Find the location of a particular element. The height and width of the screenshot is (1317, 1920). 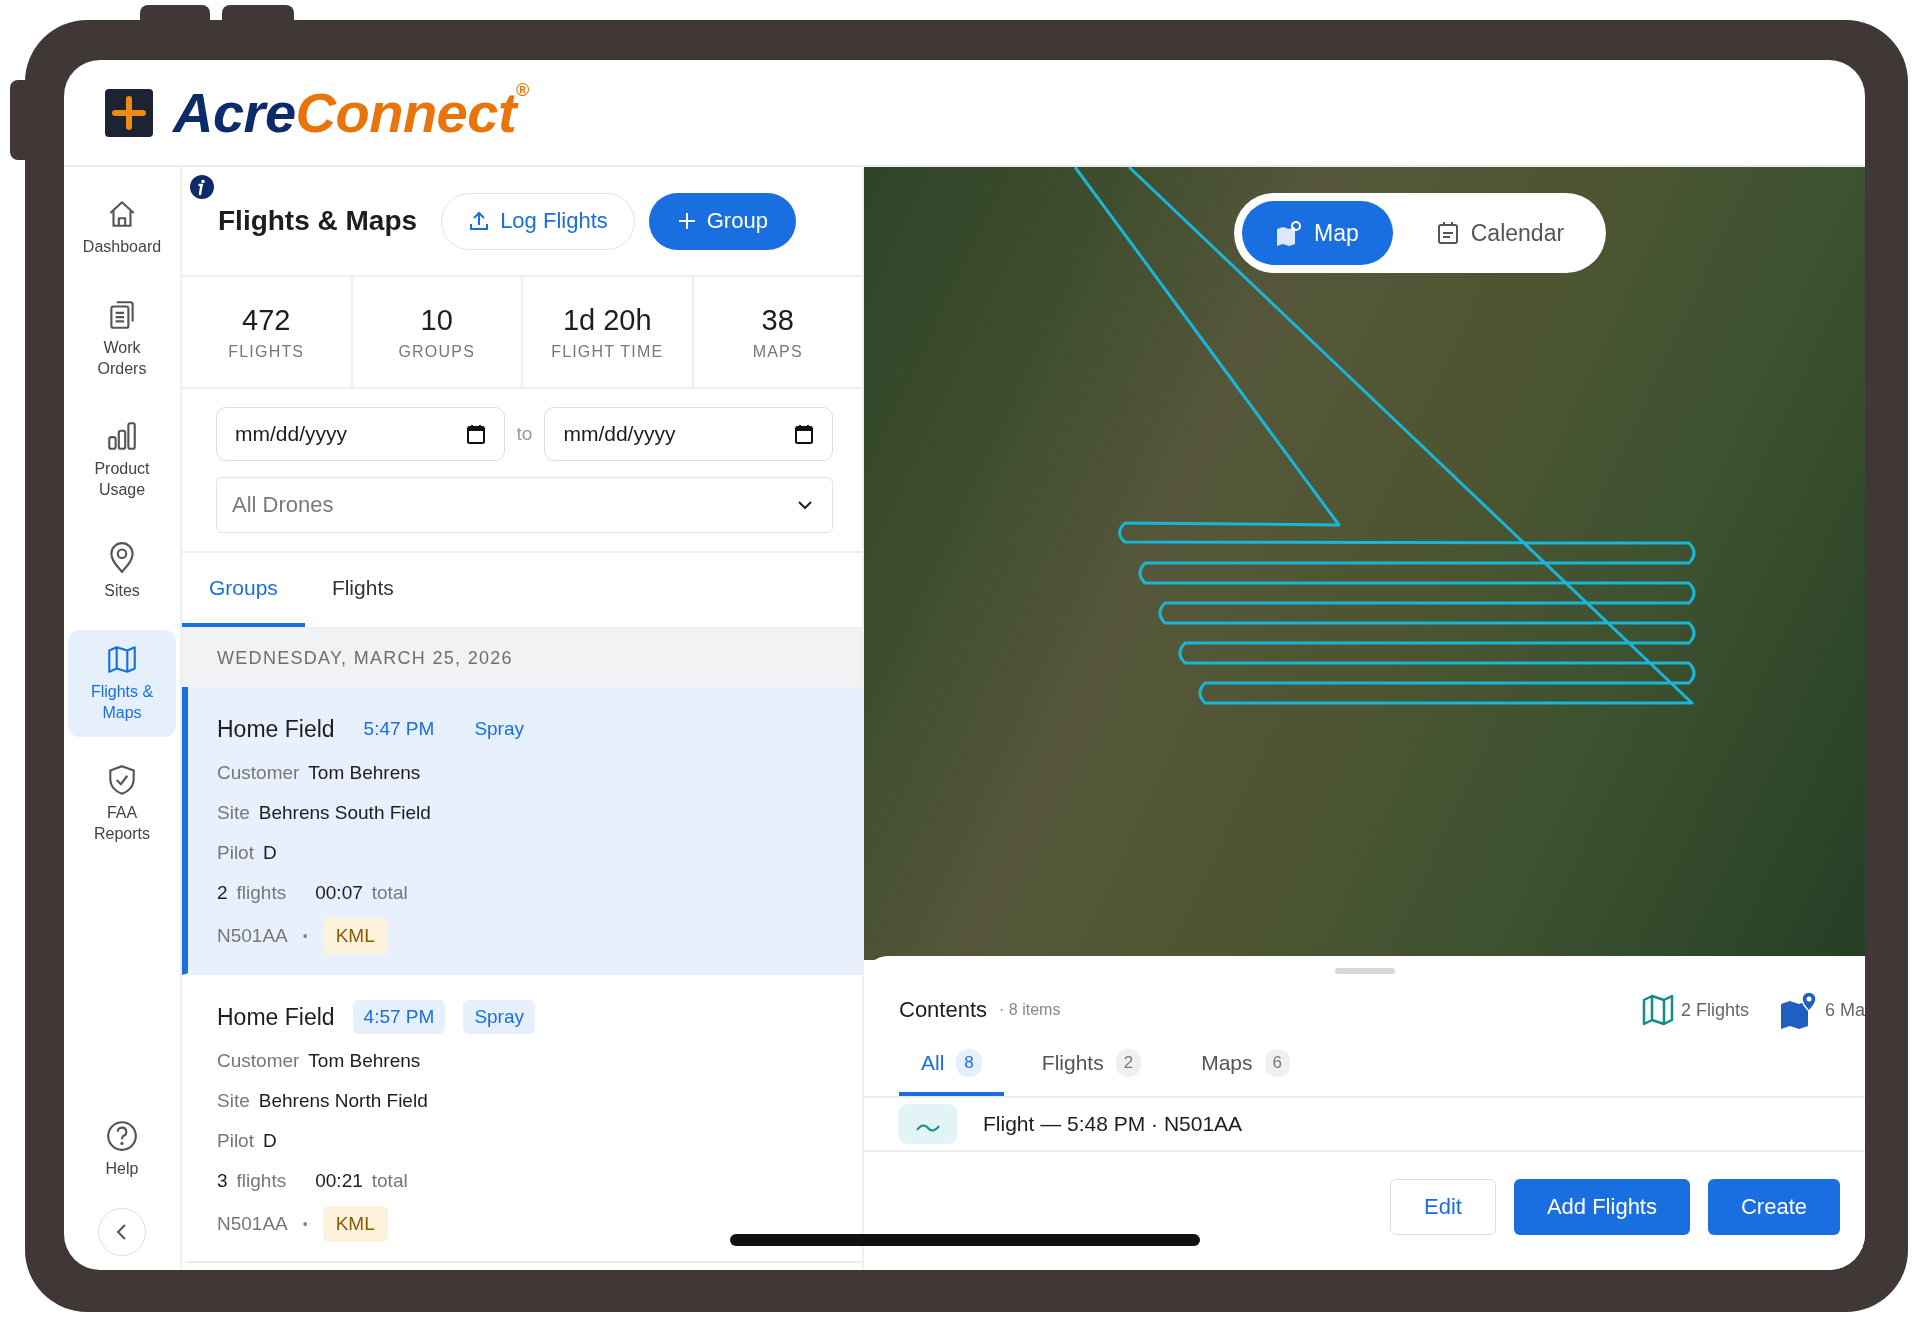

summary-label: 6 Ma is located at coordinates (1844, 1010).